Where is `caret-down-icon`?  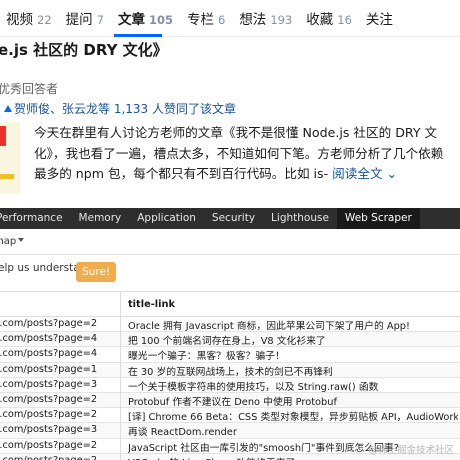
caret-down-icon is located at coordinates (21, 240).